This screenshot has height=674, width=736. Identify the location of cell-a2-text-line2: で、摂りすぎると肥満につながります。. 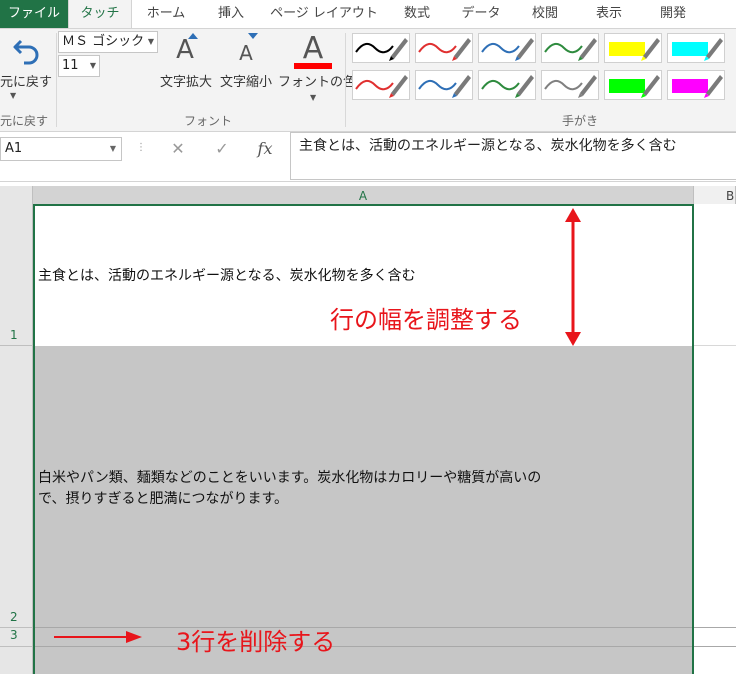
(163, 499).